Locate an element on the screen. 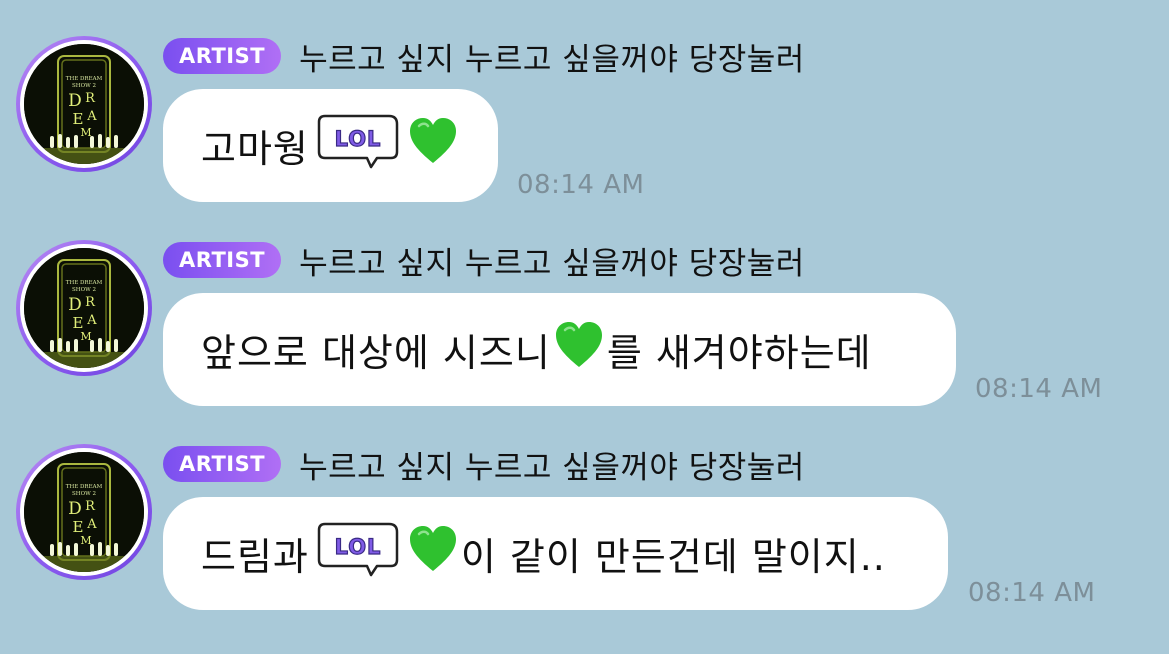  message-bubble: 드림과 LOL 이 같이 만든건데 말이지.. is located at coordinates (555, 553).